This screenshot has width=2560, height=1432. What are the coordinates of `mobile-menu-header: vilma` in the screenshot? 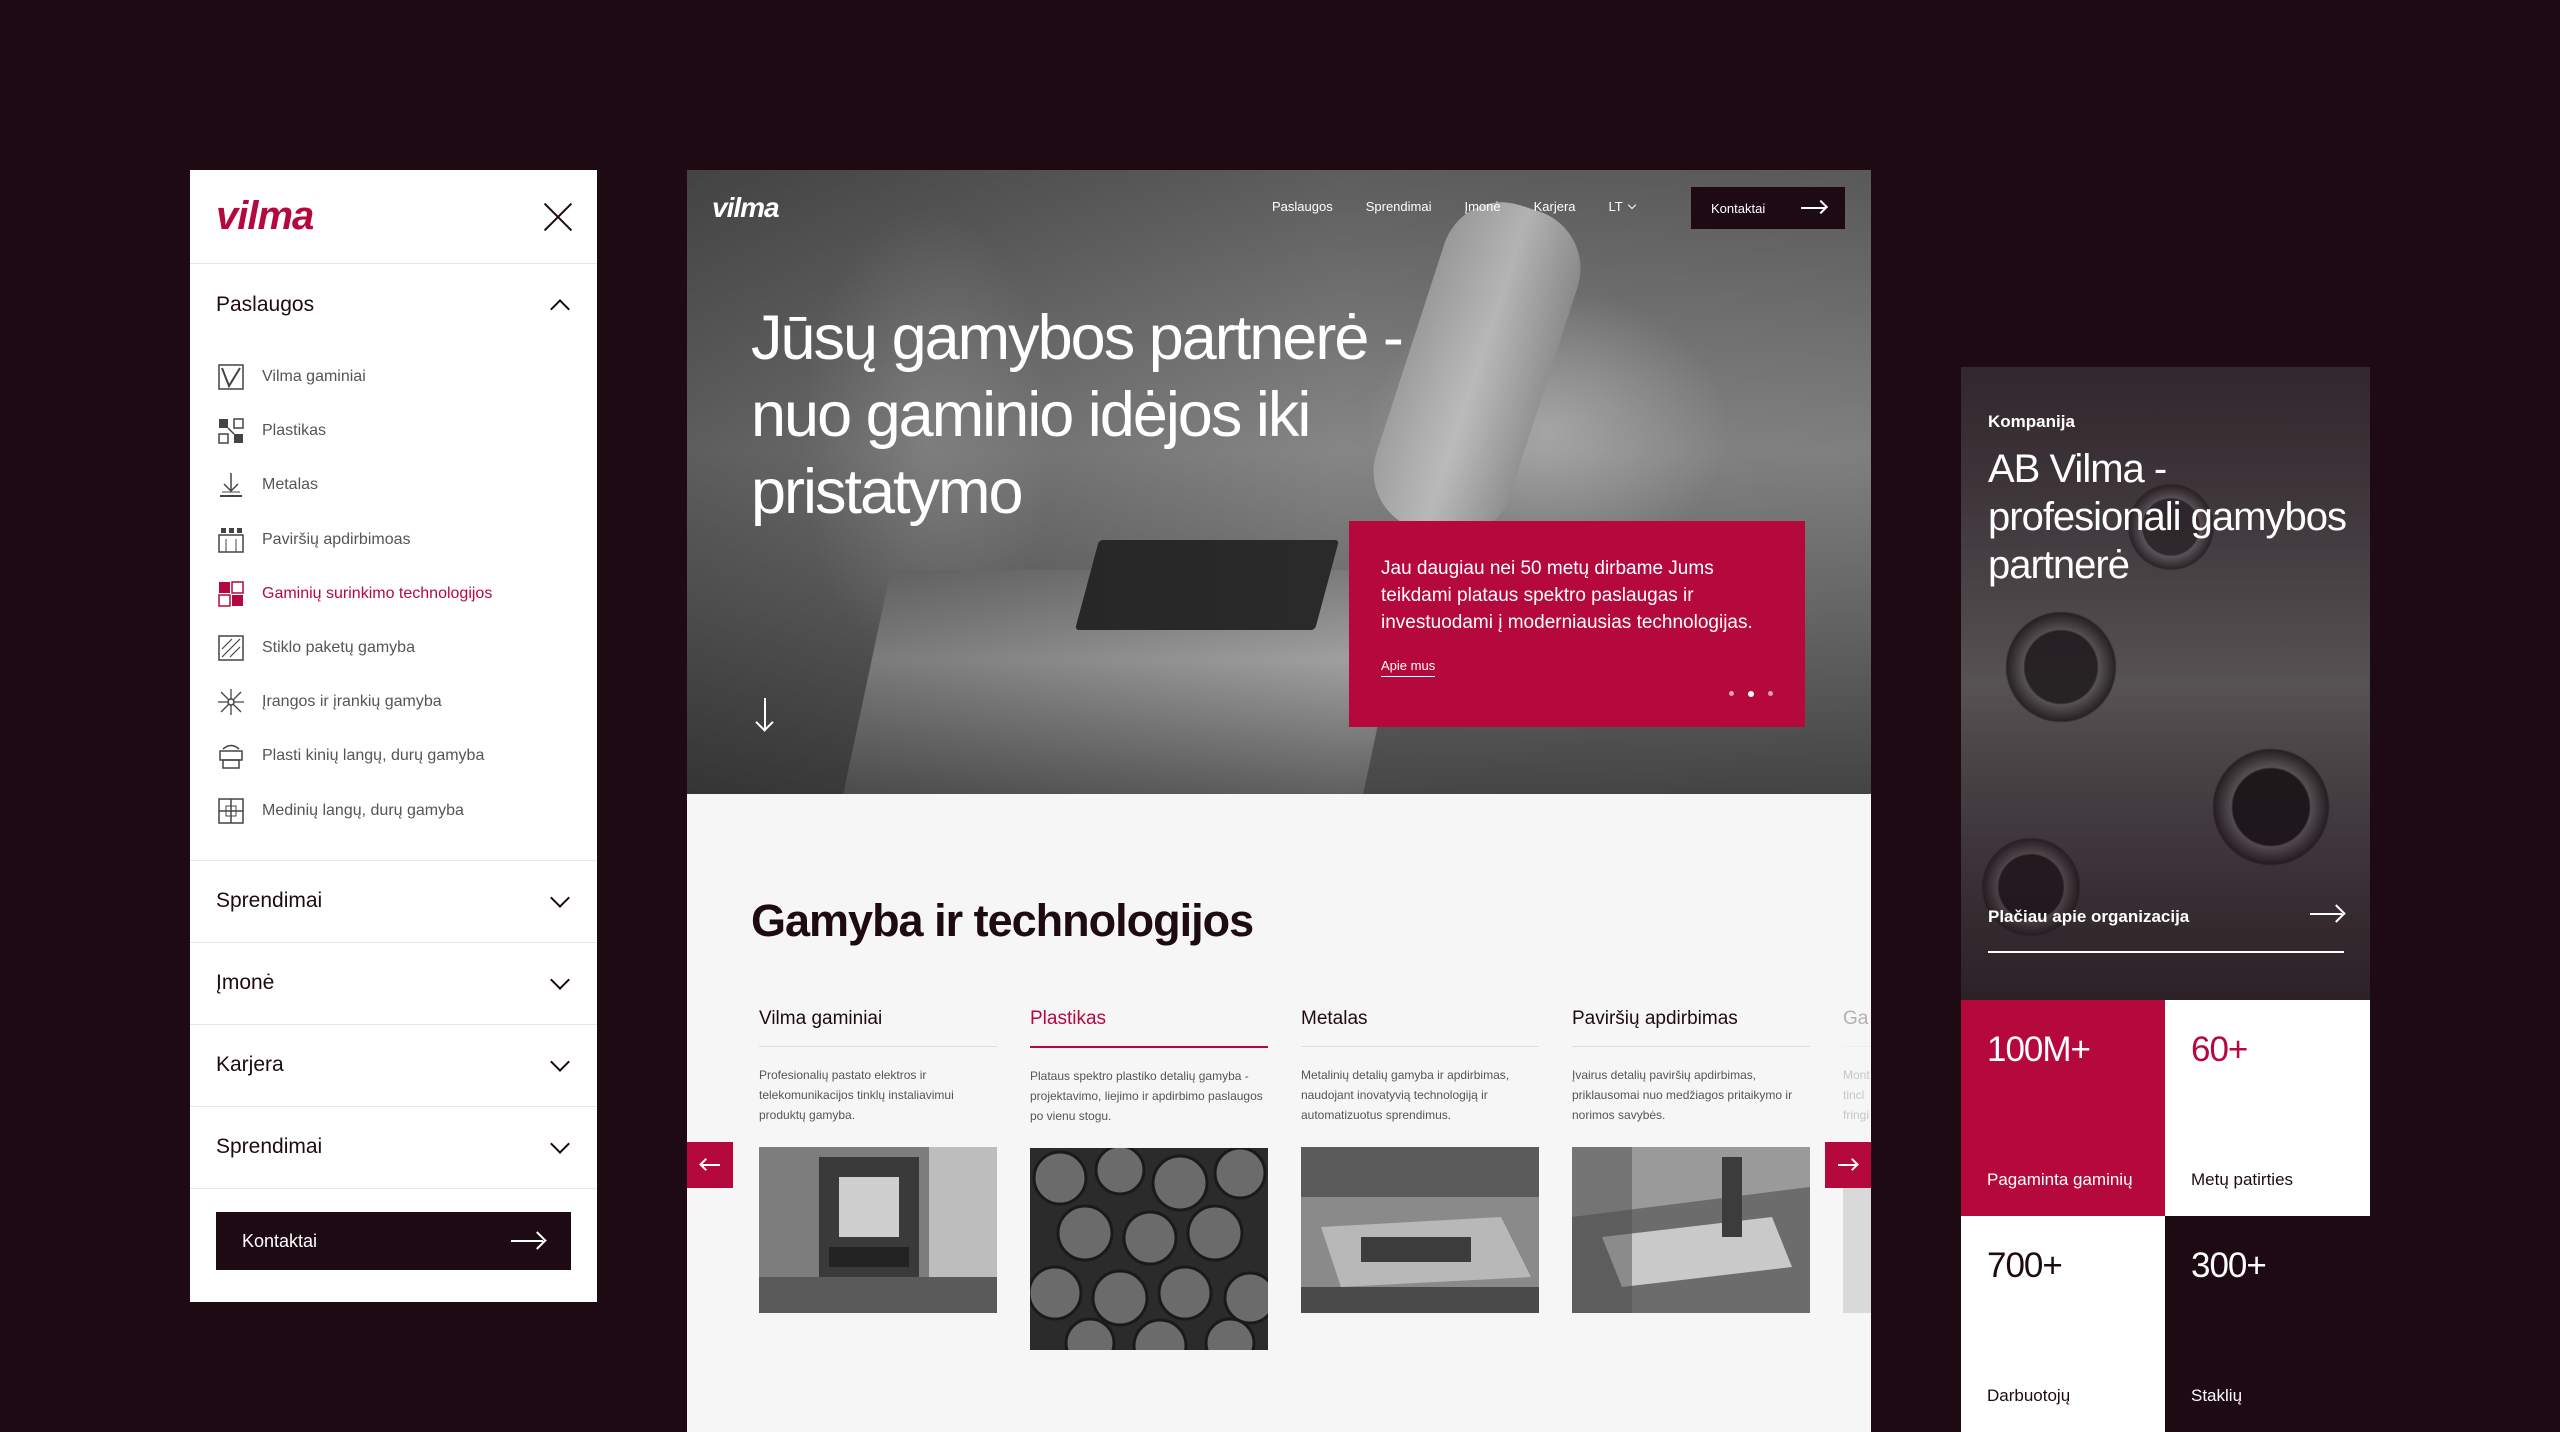 It's located at (393, 217).